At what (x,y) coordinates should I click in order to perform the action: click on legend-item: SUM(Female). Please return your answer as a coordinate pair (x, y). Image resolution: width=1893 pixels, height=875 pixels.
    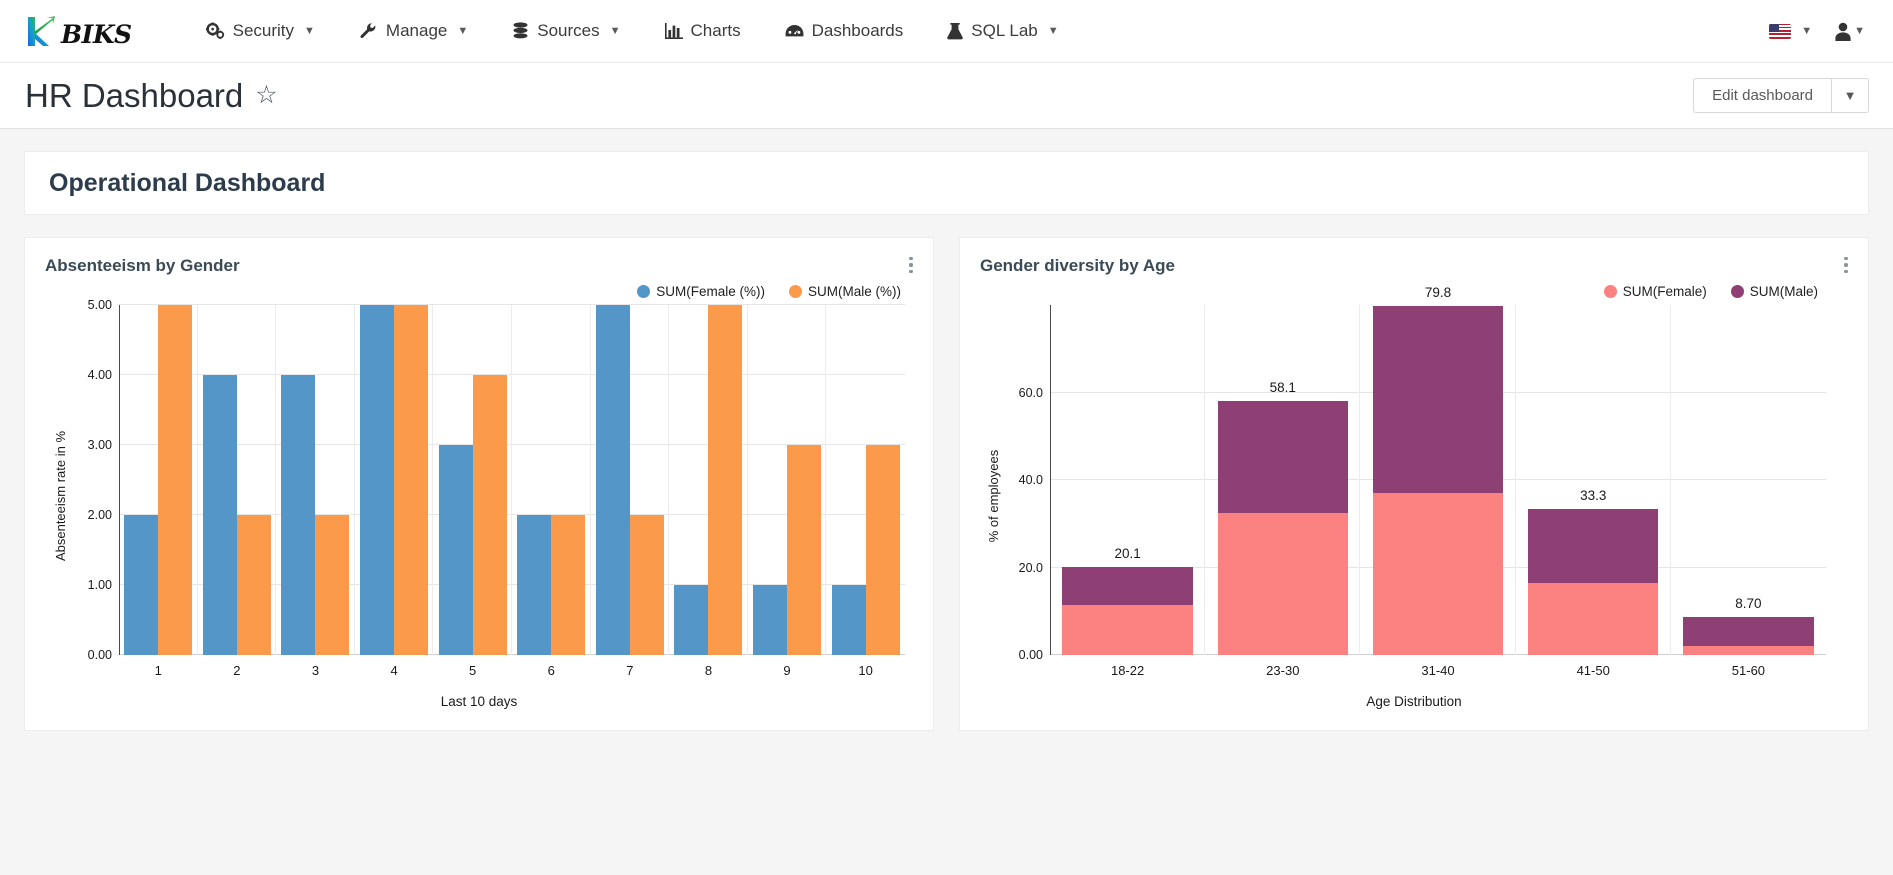
    Looking at the image, I should click on (1655, 291).